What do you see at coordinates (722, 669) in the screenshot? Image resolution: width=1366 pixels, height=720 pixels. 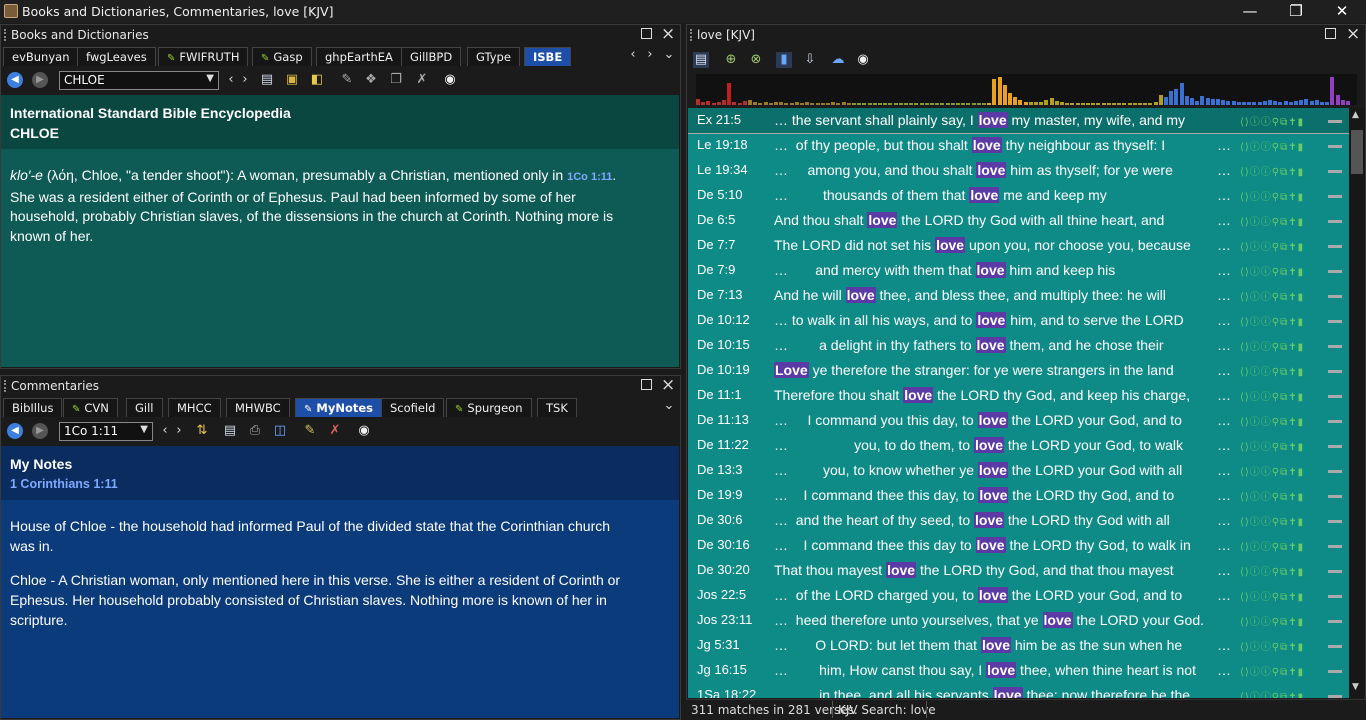 I see `result-verse-ref: Jg 16:15` at bounding box center [722, 669].